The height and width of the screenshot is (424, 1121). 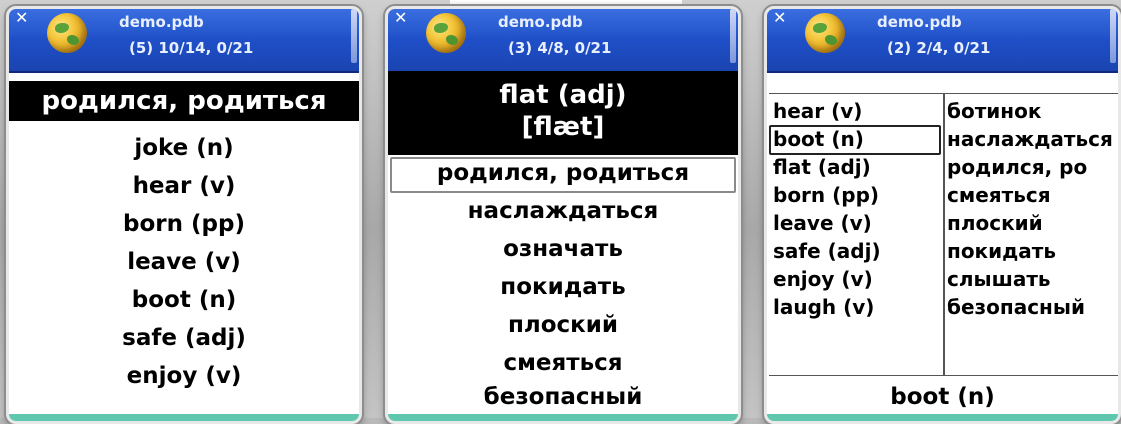 I want to click on prompt-word: flat (adj), so click(x=563, y=95).